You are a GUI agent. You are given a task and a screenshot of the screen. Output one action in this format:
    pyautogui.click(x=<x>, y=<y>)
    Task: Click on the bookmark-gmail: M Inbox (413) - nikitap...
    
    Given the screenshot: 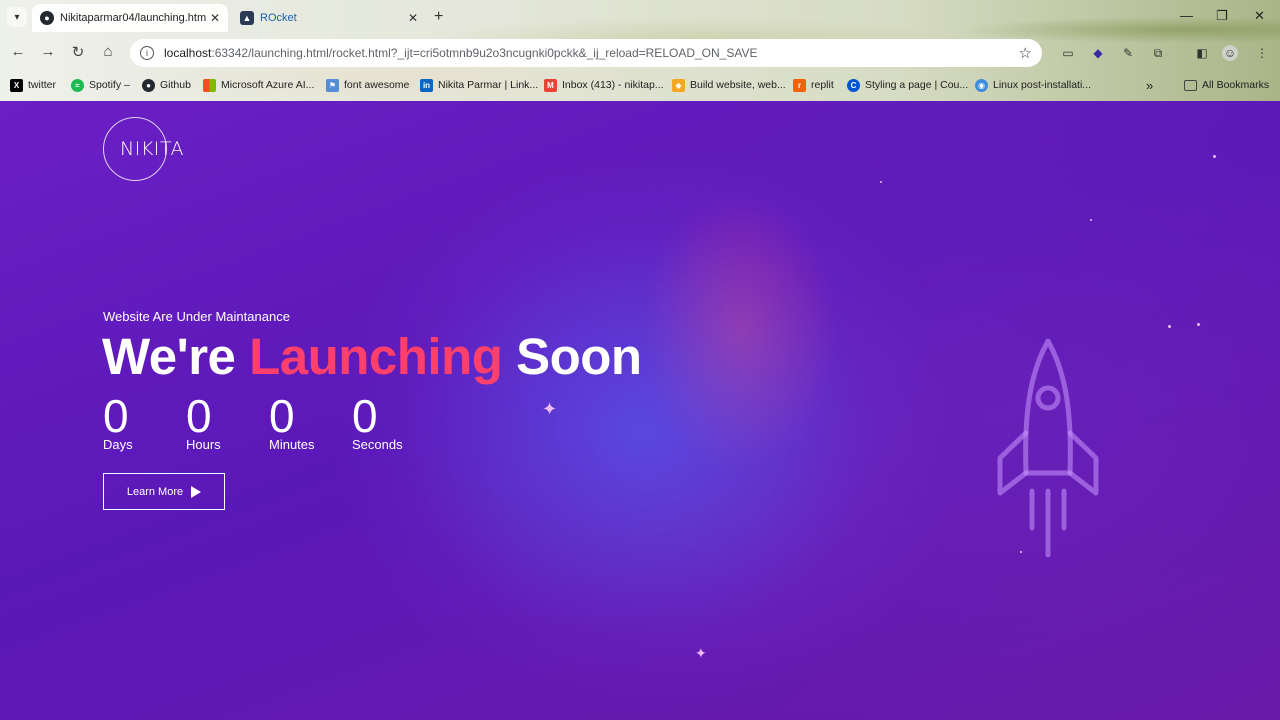 What is the action you would take?
    pyautogui.click(x=604, y=85)
    